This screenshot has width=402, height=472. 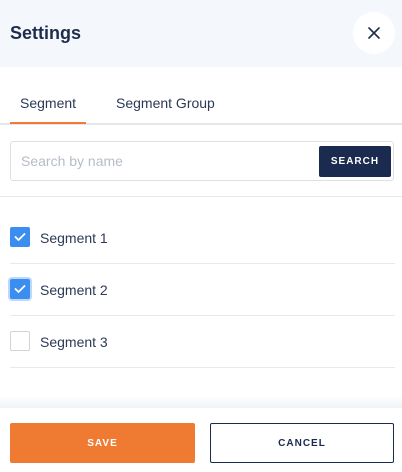 What do you see at coordinates (201, 196) in the screenshot?
I see `divider` at bounding box center [201, 196].